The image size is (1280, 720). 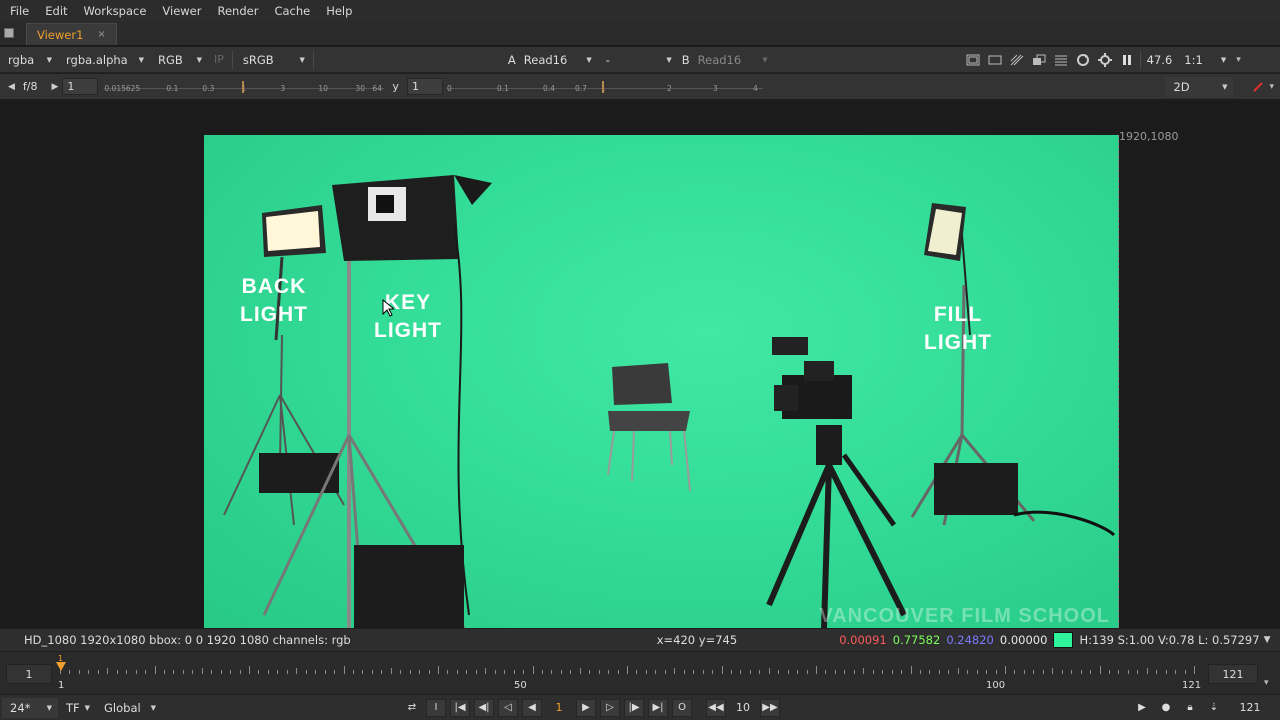 I want to click on in-point-button: I, so click(x=436, y=707).